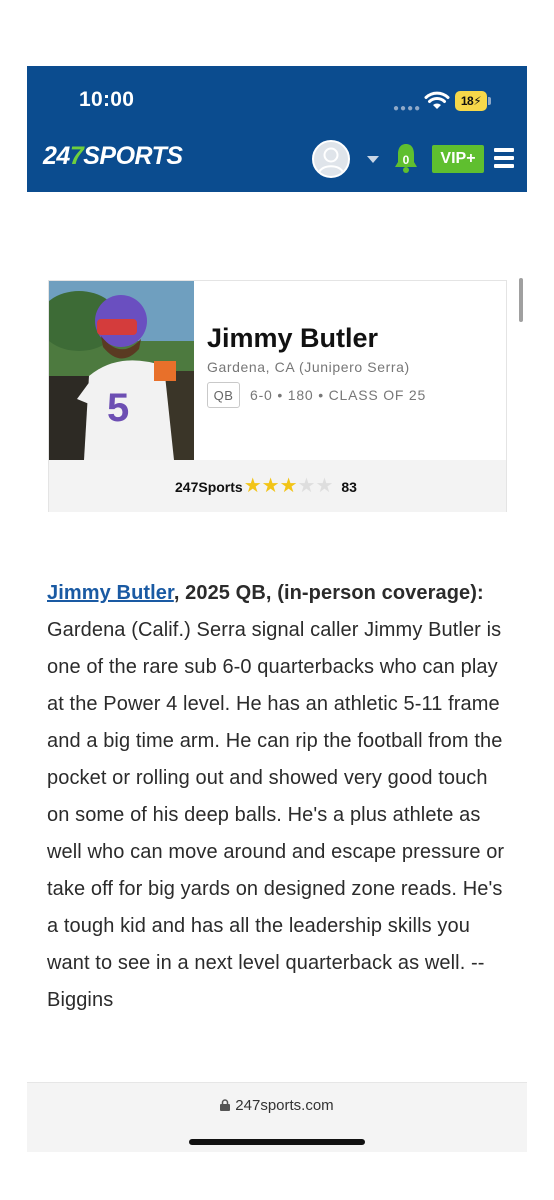  I want to click on status-time: 10:00, so click(107, 99).